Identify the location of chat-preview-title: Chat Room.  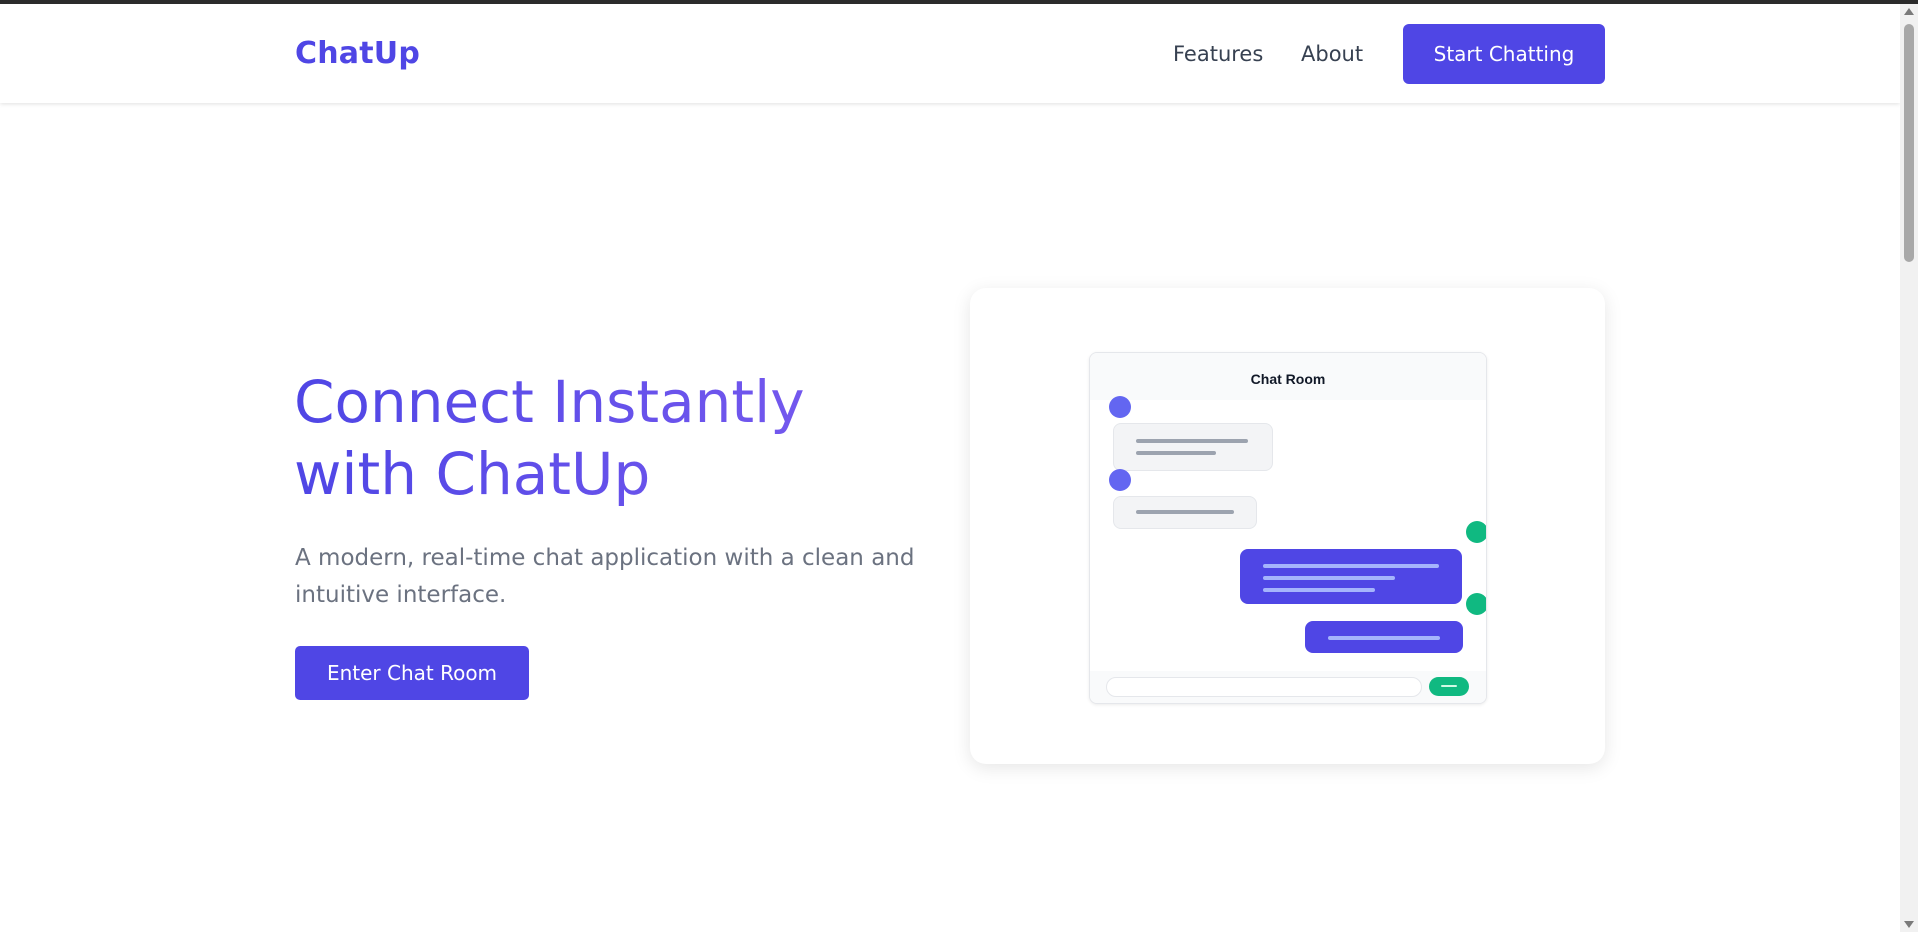
(1288, 379).